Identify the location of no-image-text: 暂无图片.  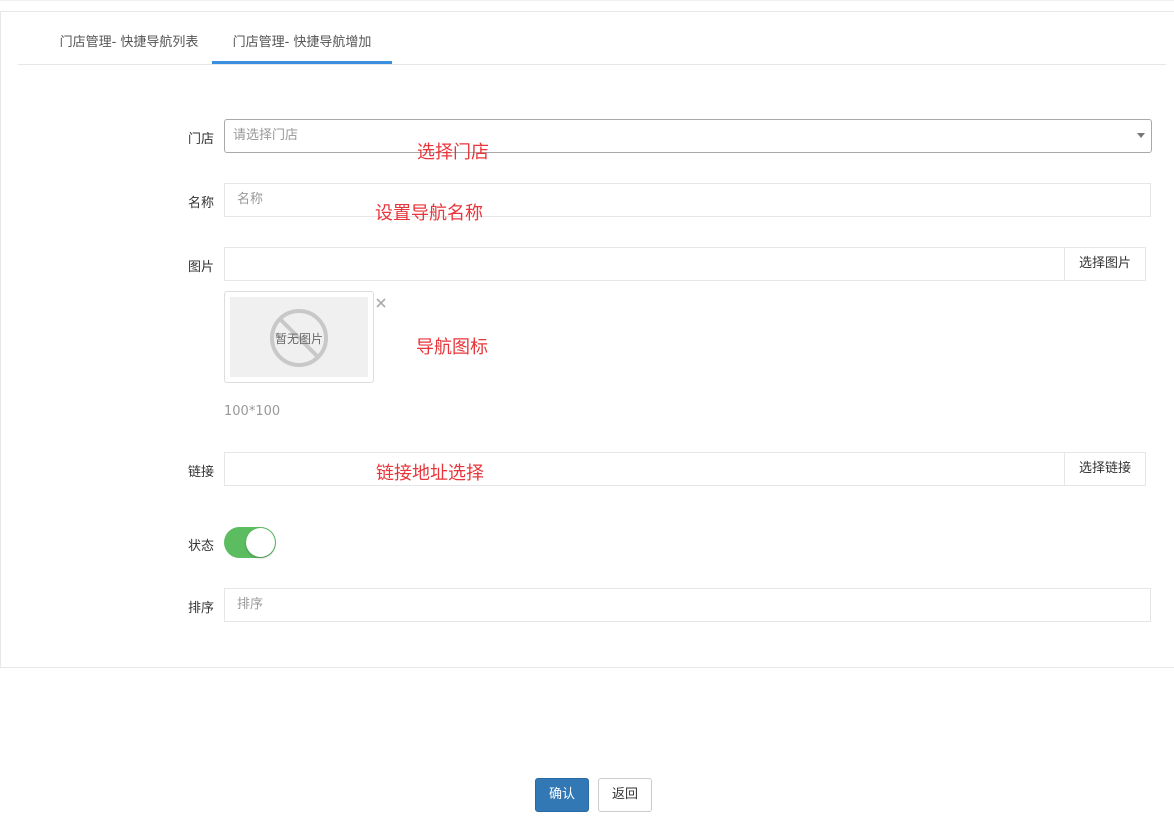
(298, 339).